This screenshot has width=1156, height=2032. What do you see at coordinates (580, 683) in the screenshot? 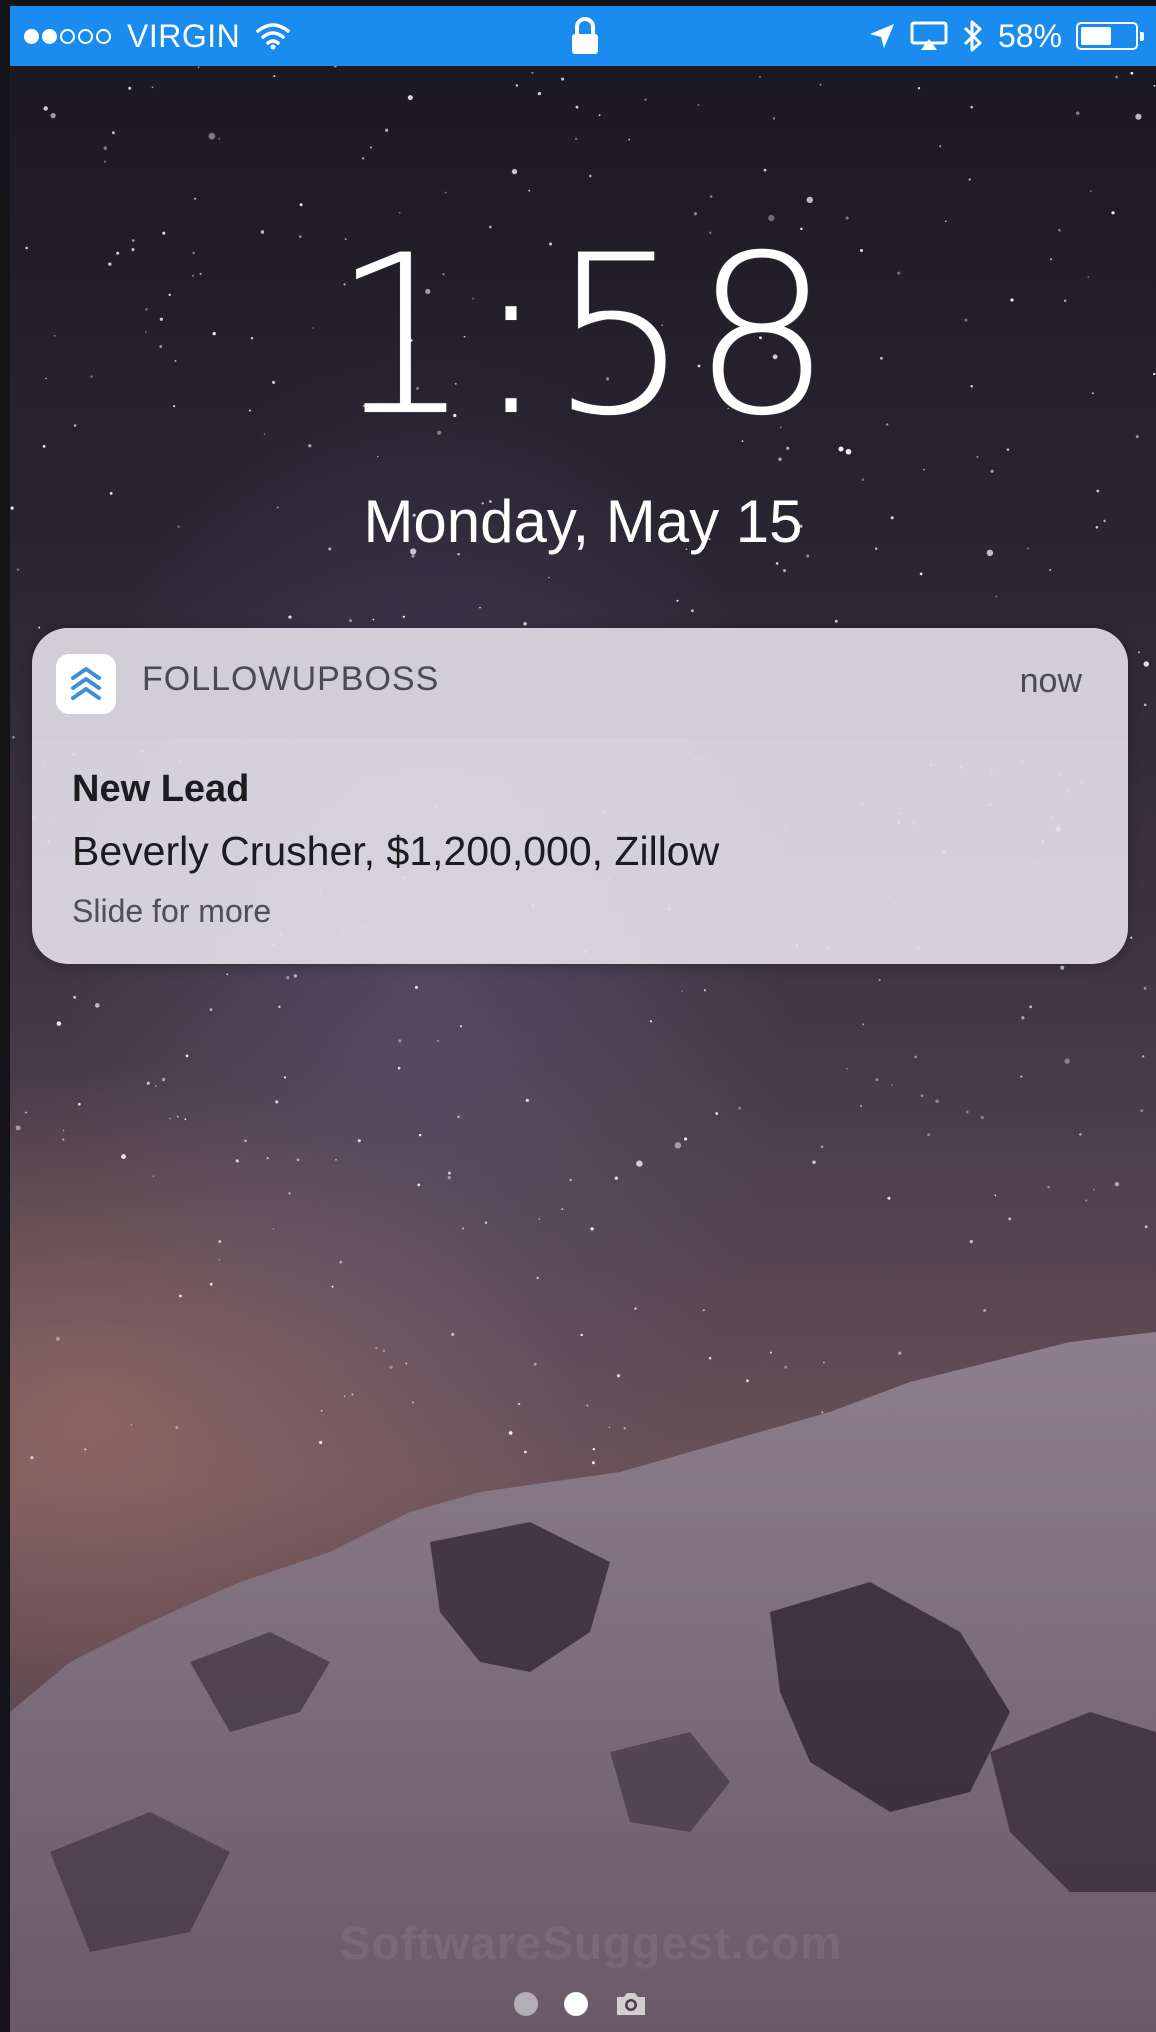
I see `notification-header: FOLLOWUPBOSS now` at bounding box center [580, 683].